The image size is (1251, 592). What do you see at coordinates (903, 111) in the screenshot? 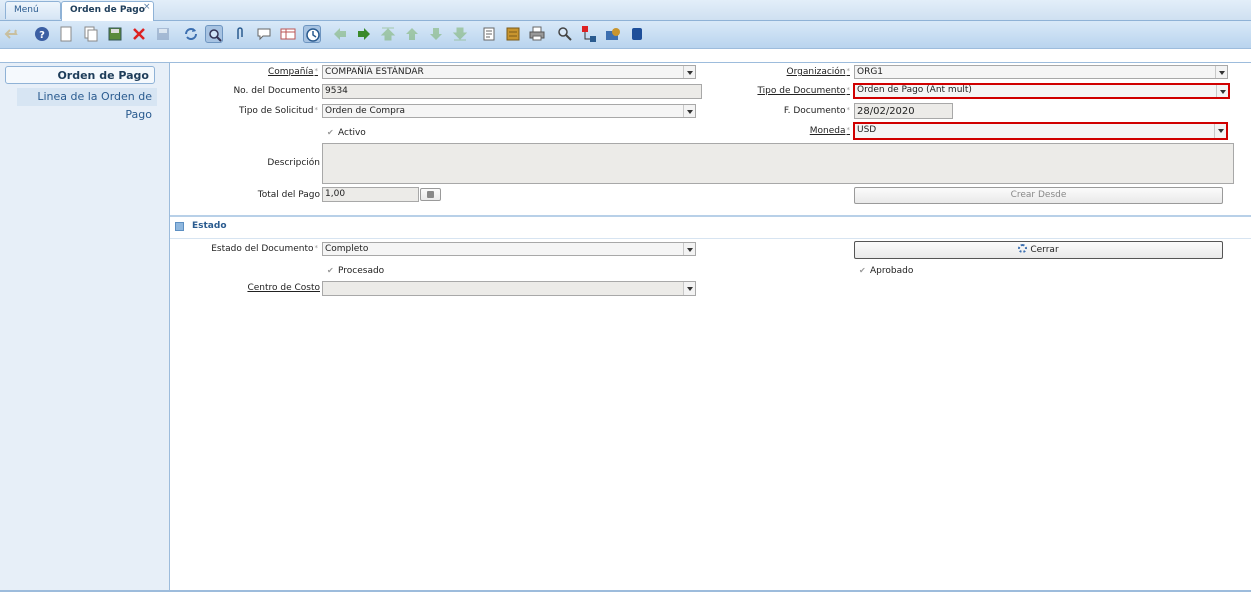
I see `f-documento-field: 28/02/2020` at bounding box center [903, 111].